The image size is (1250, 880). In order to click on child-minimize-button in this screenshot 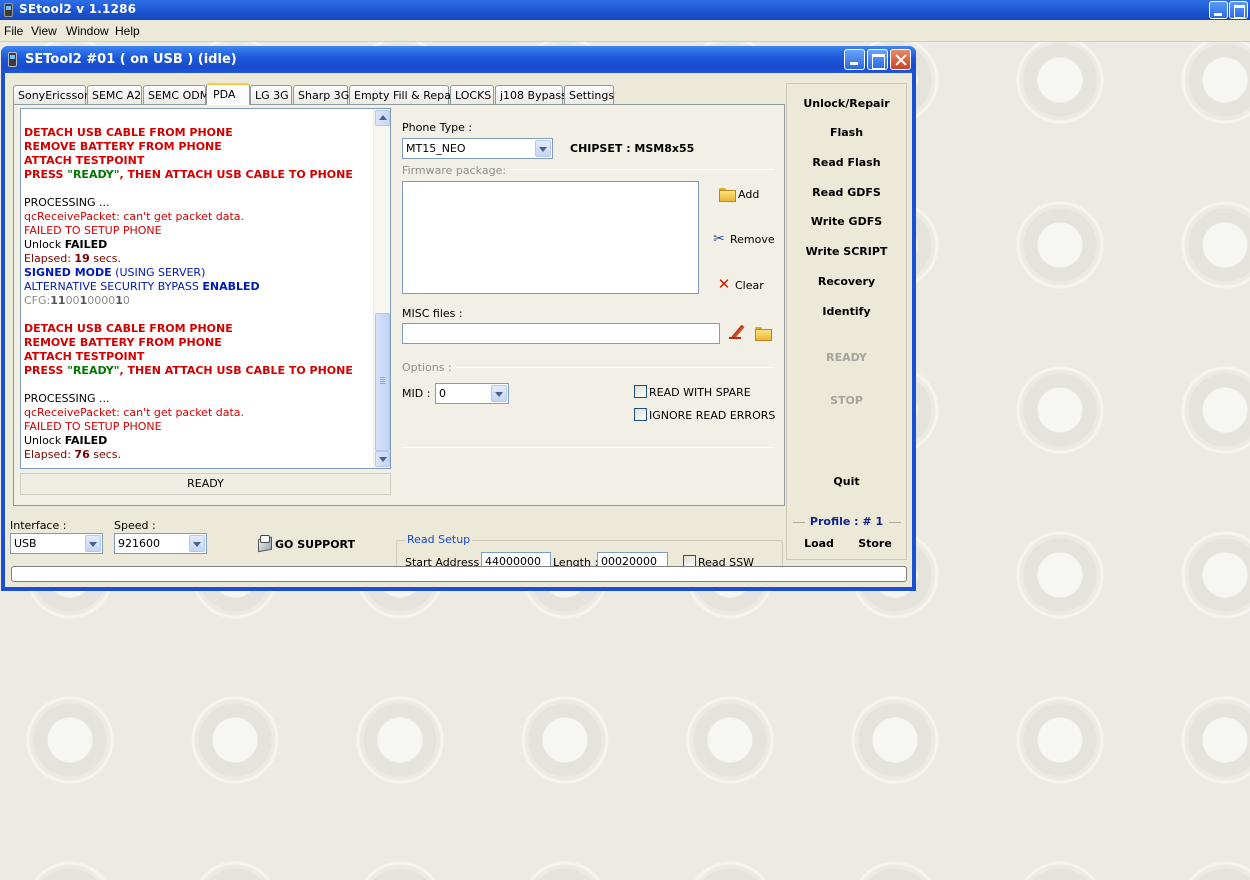, I will do `click(854, 59)`.